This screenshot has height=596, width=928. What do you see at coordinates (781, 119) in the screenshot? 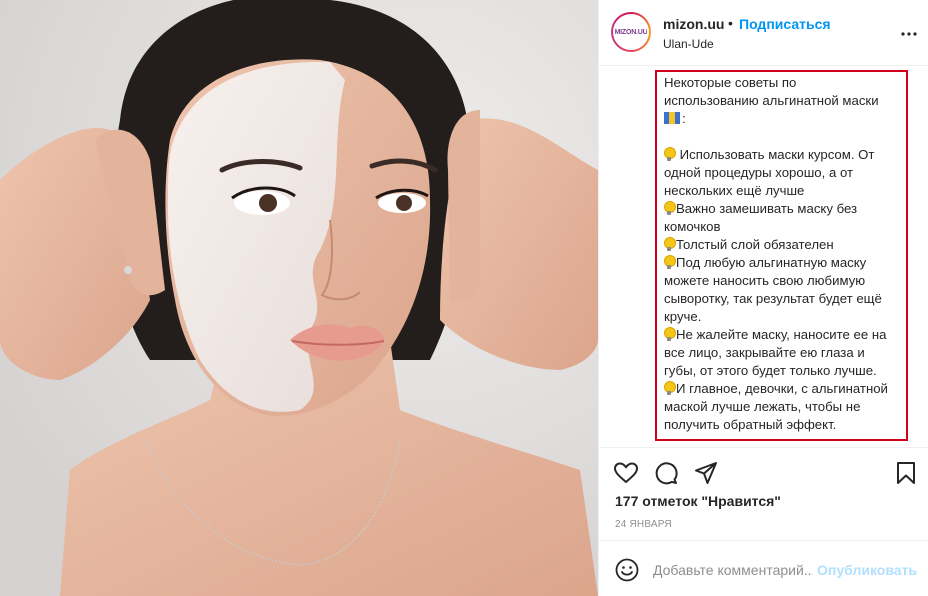
I see `caption-intro-line-3: :` at bounding box center [781, 119].